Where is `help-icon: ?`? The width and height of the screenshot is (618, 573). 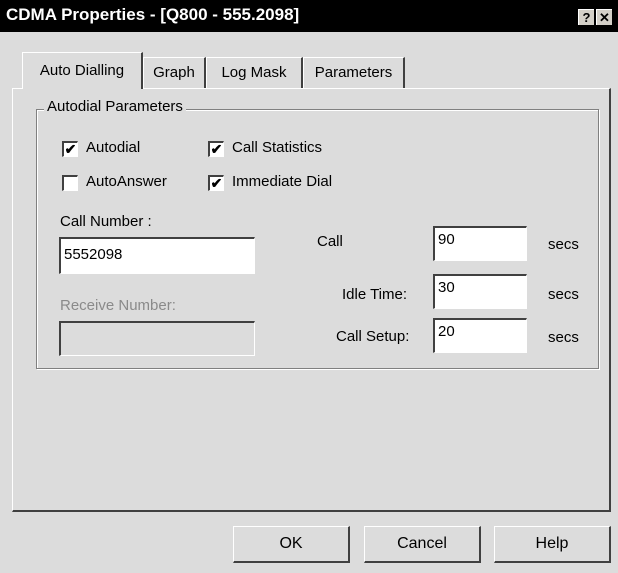
help-icon: ? is located at coordinates (586, 17).